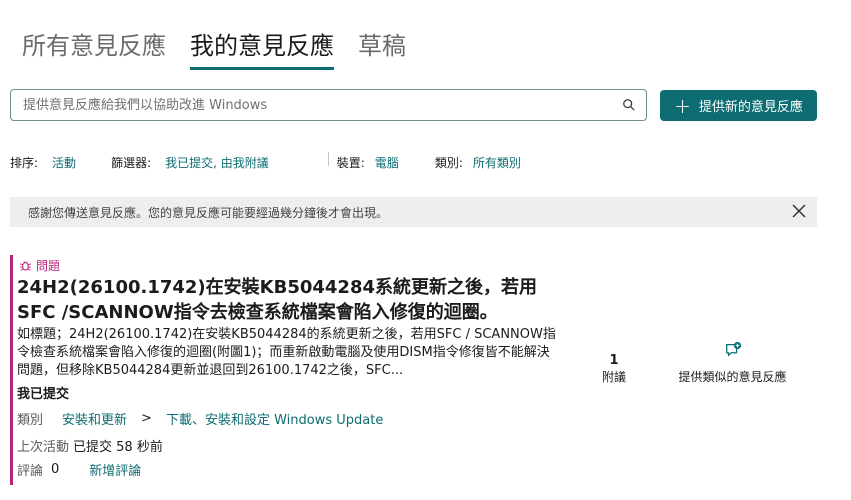 The image size is (851, 500). What do you see at coordinates (387, 162) in the screenshot?
I see `device-dropdown: 電腦` at bounding box center [387, 162].